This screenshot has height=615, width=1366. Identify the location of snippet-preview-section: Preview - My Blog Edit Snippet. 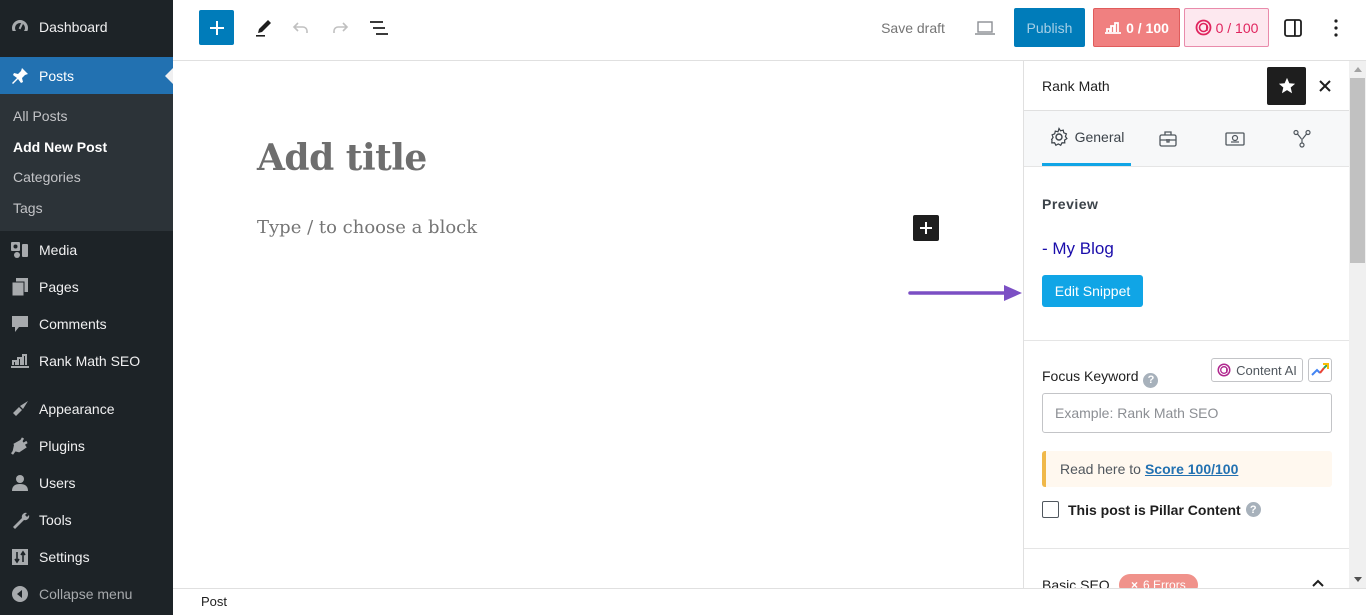
(1186, 254).